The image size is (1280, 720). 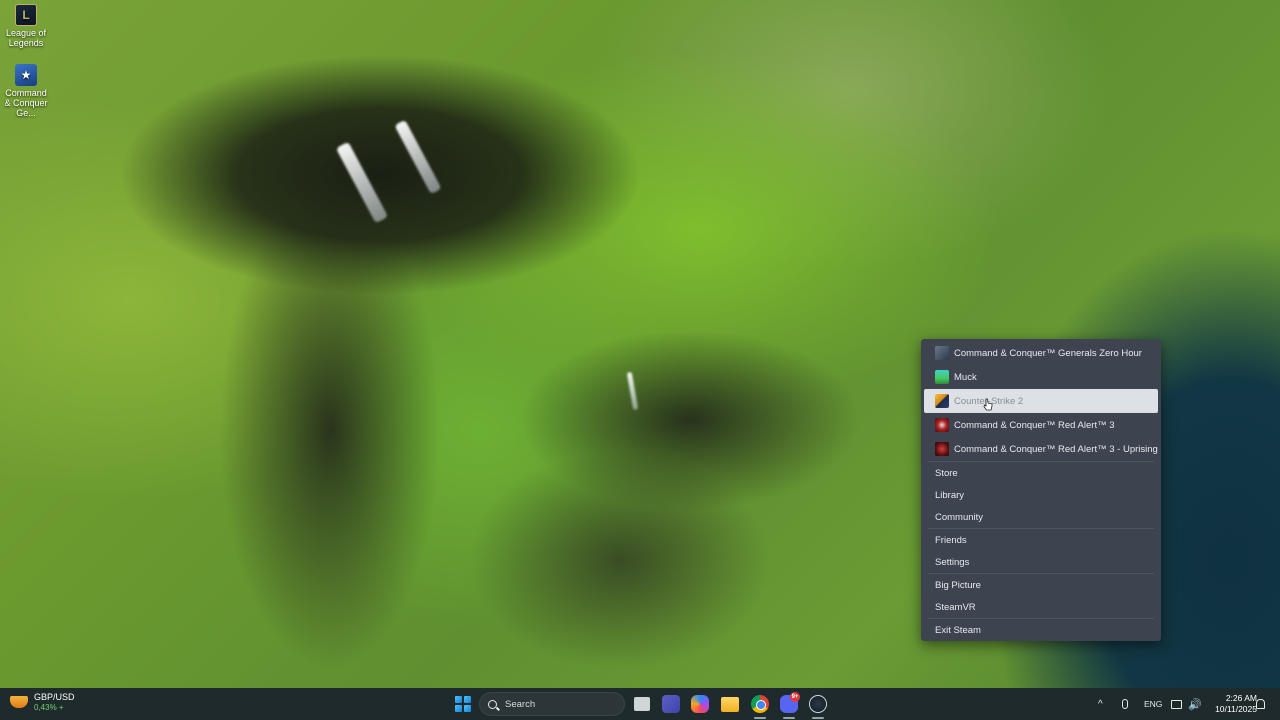 I want to click on search-placeholder: Search, so click(x=520, y=704).